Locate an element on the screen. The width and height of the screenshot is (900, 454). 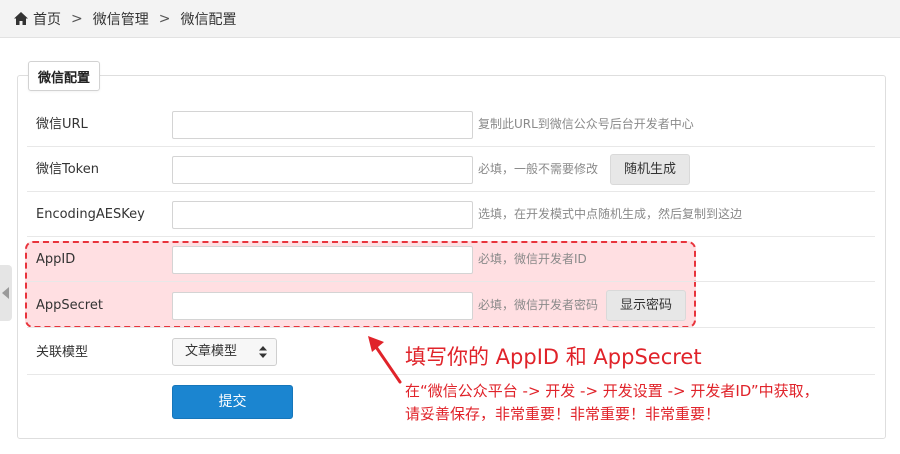
url-label: 微信URL is located at coordinates (62, 124).